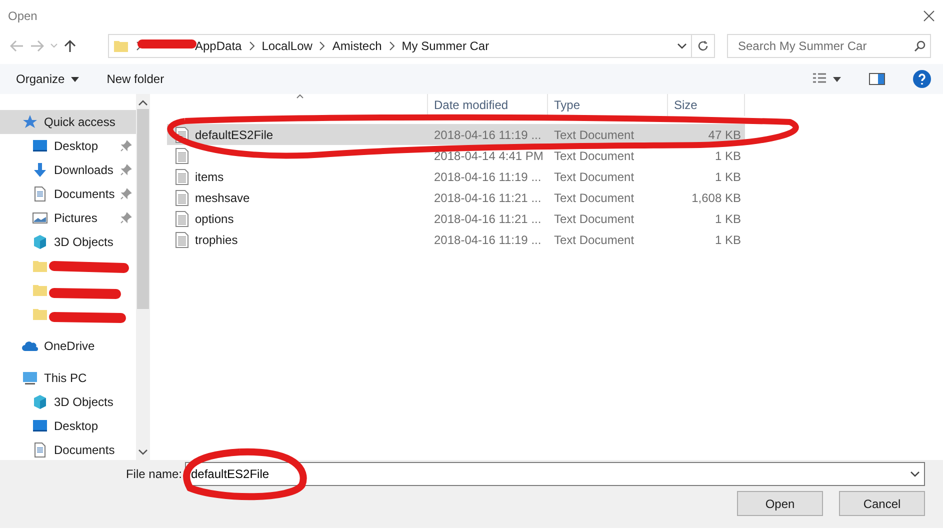 The image size is (943, 530). Describe the element at coordinates (446, 46) in the screenshot. I see `breadcrumb: My Summer Car` at that location.